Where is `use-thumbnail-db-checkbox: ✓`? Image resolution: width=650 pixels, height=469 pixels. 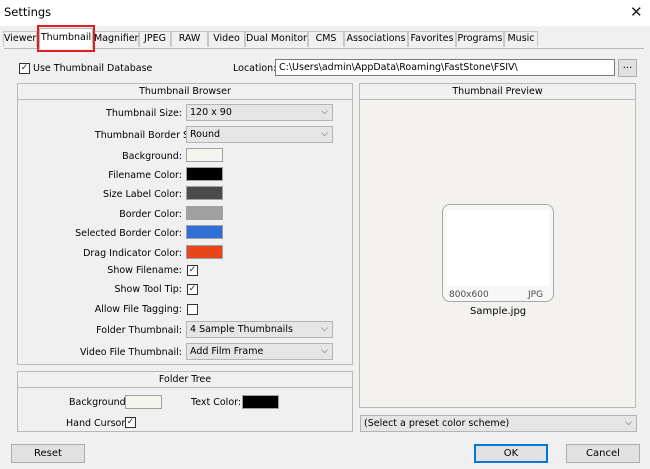
use-thumbnail-db-checkbox: ✓ is located at coordinates (24, 68).